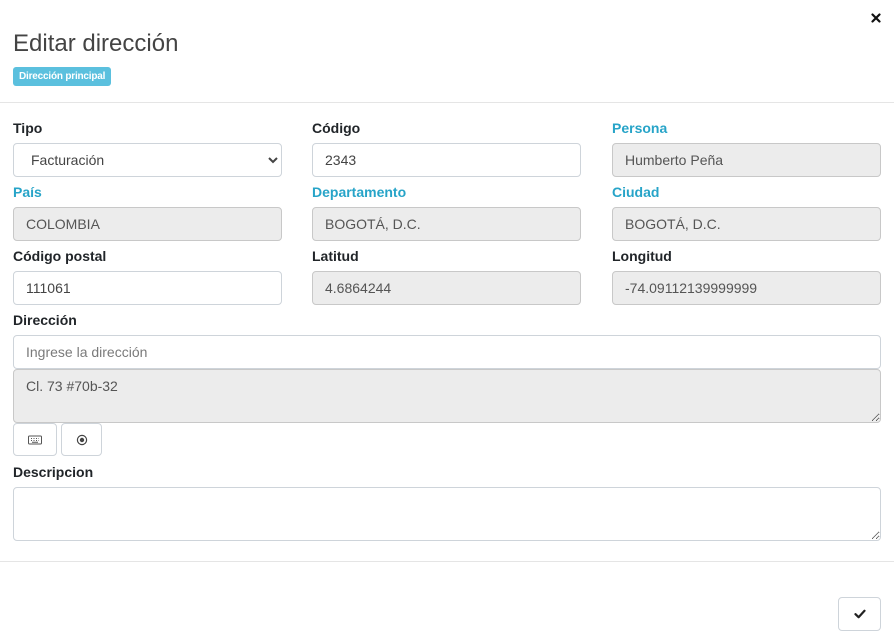  What do you see at coordinates (27, 192) in the screenshot?
I see `pais-label: País` at bounding box center [27, 192].